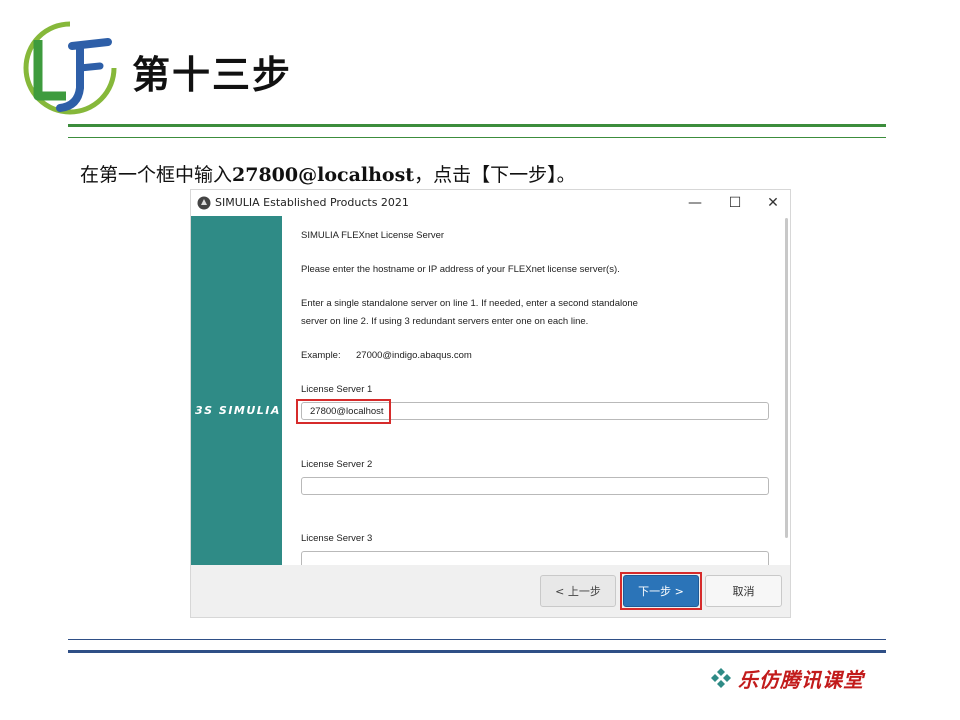 This screenshot has height=720, width=960. Describe the element at coordinates (721, 678) in the screenshot. I see `diamond-cluster-icon` at that location.